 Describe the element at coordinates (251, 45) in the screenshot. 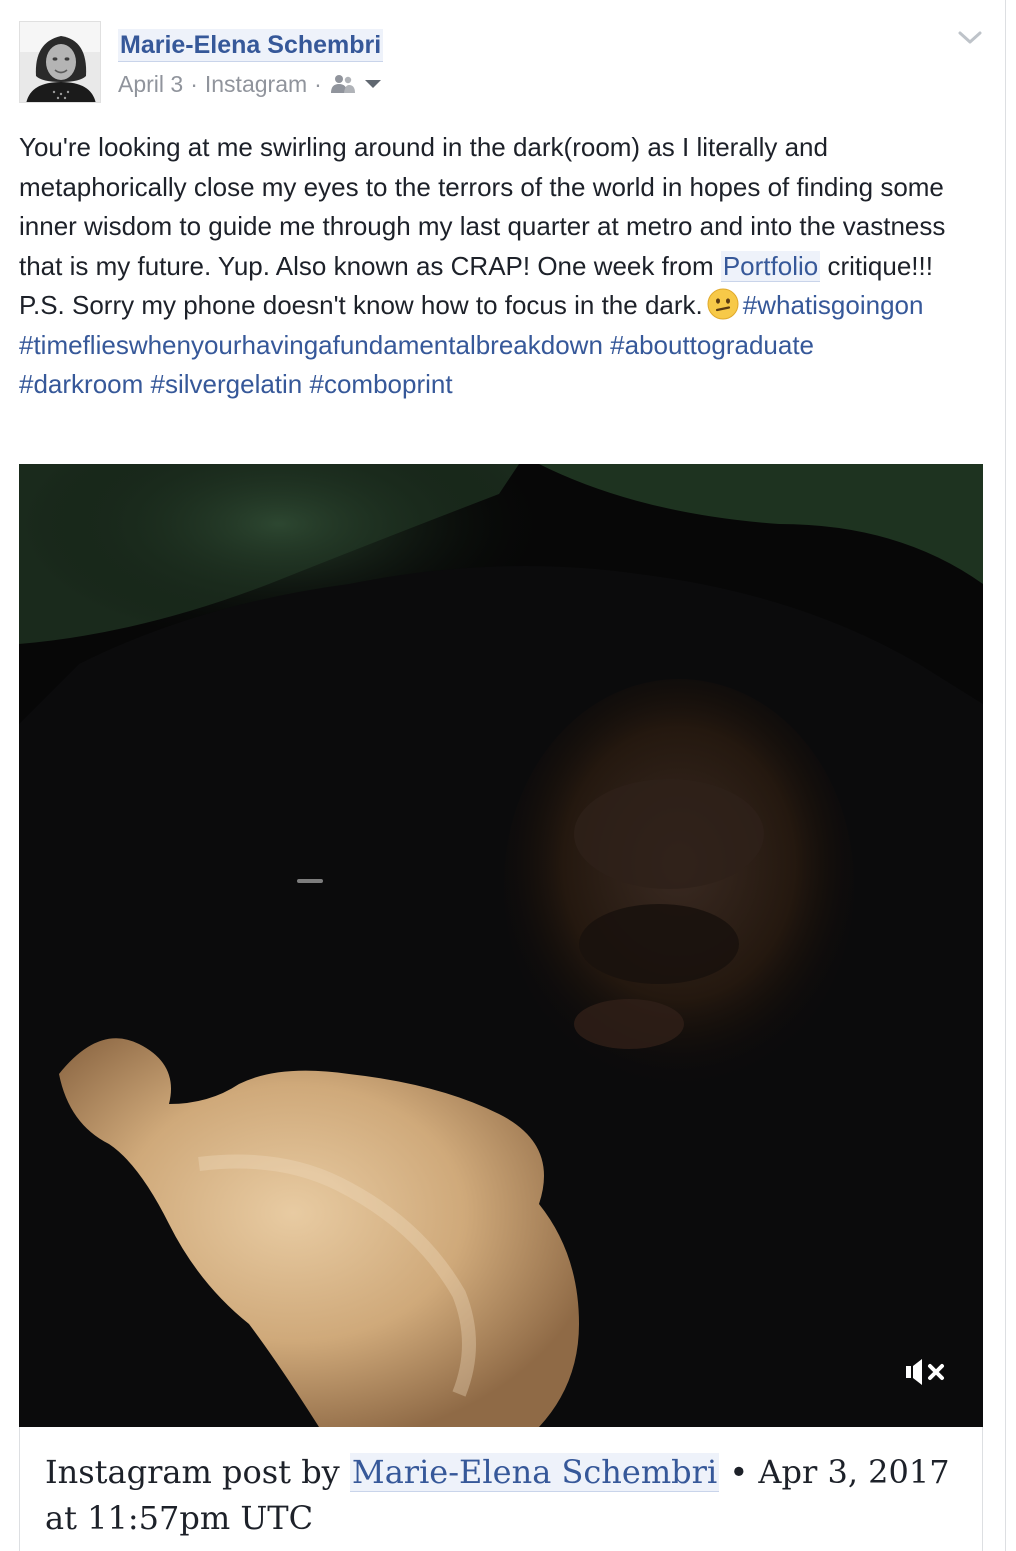

I see `author-name-link: Marie-Elena Schembri` at that location.